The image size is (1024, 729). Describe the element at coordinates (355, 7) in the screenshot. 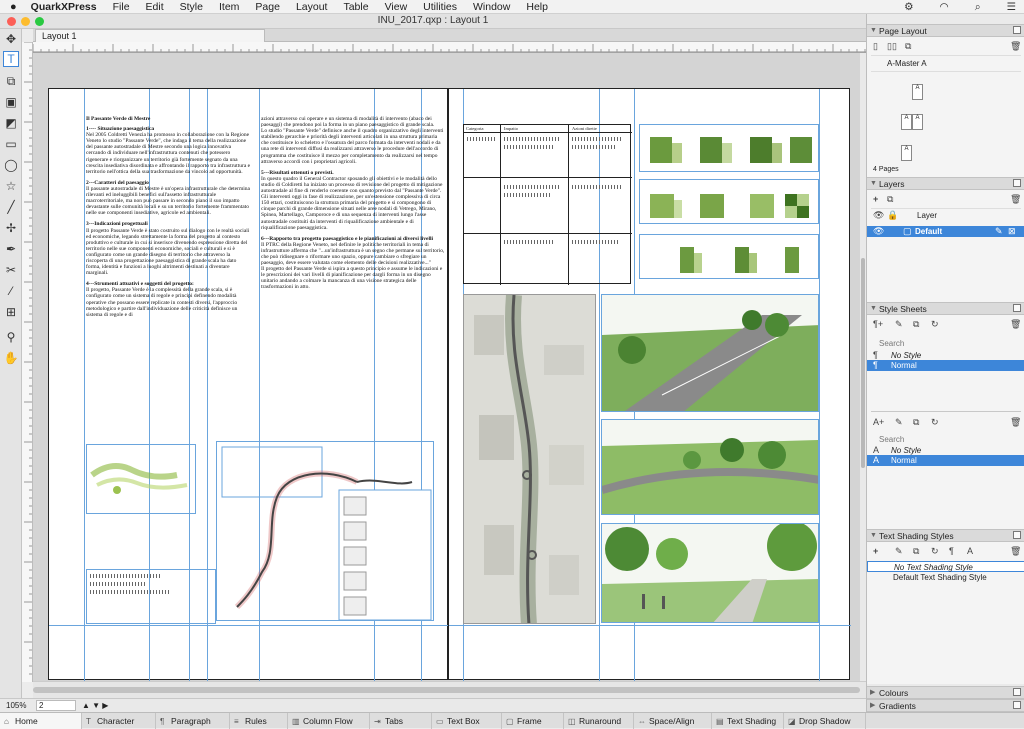

I see `menu-table: Table` at that location.